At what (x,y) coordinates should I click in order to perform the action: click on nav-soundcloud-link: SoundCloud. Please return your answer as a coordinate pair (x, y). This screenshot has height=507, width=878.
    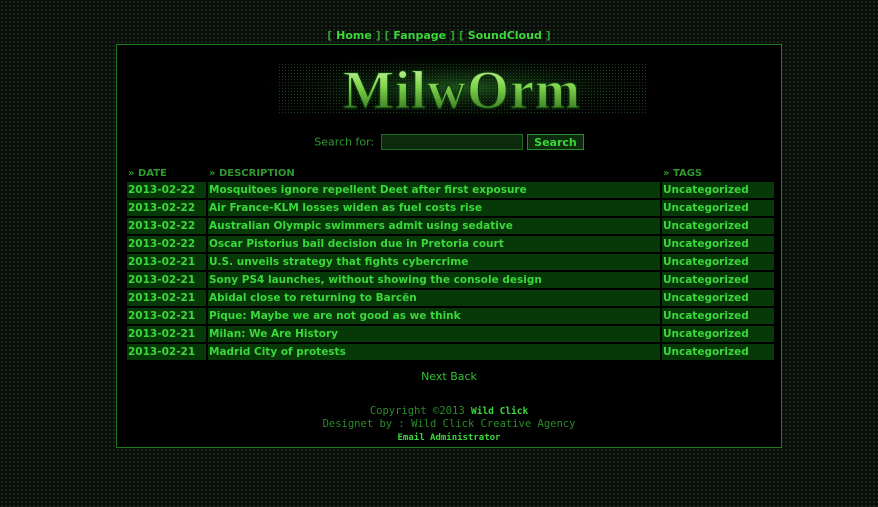
    Looking at the image, I should click on (505, 35).